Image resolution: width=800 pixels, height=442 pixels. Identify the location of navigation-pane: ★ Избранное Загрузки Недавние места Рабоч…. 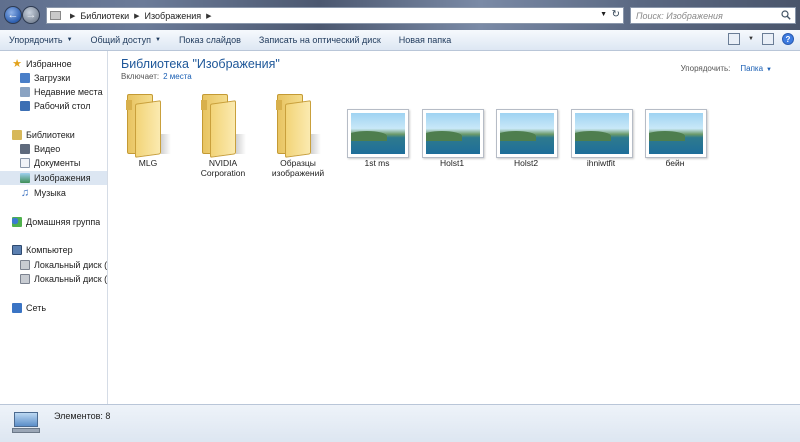
(54, 227).